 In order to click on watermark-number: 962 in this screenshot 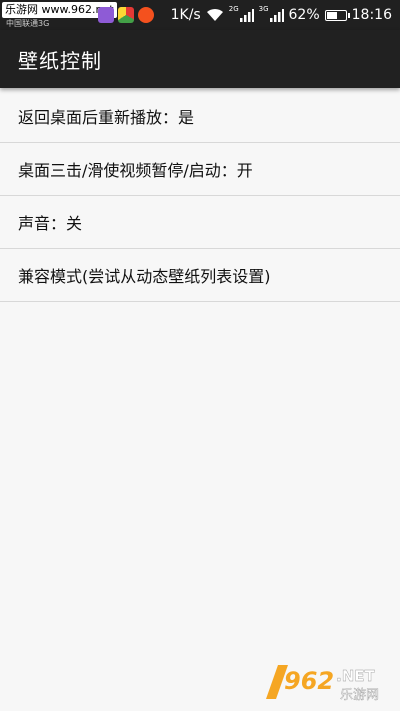, I will do `click(309, 681)`.